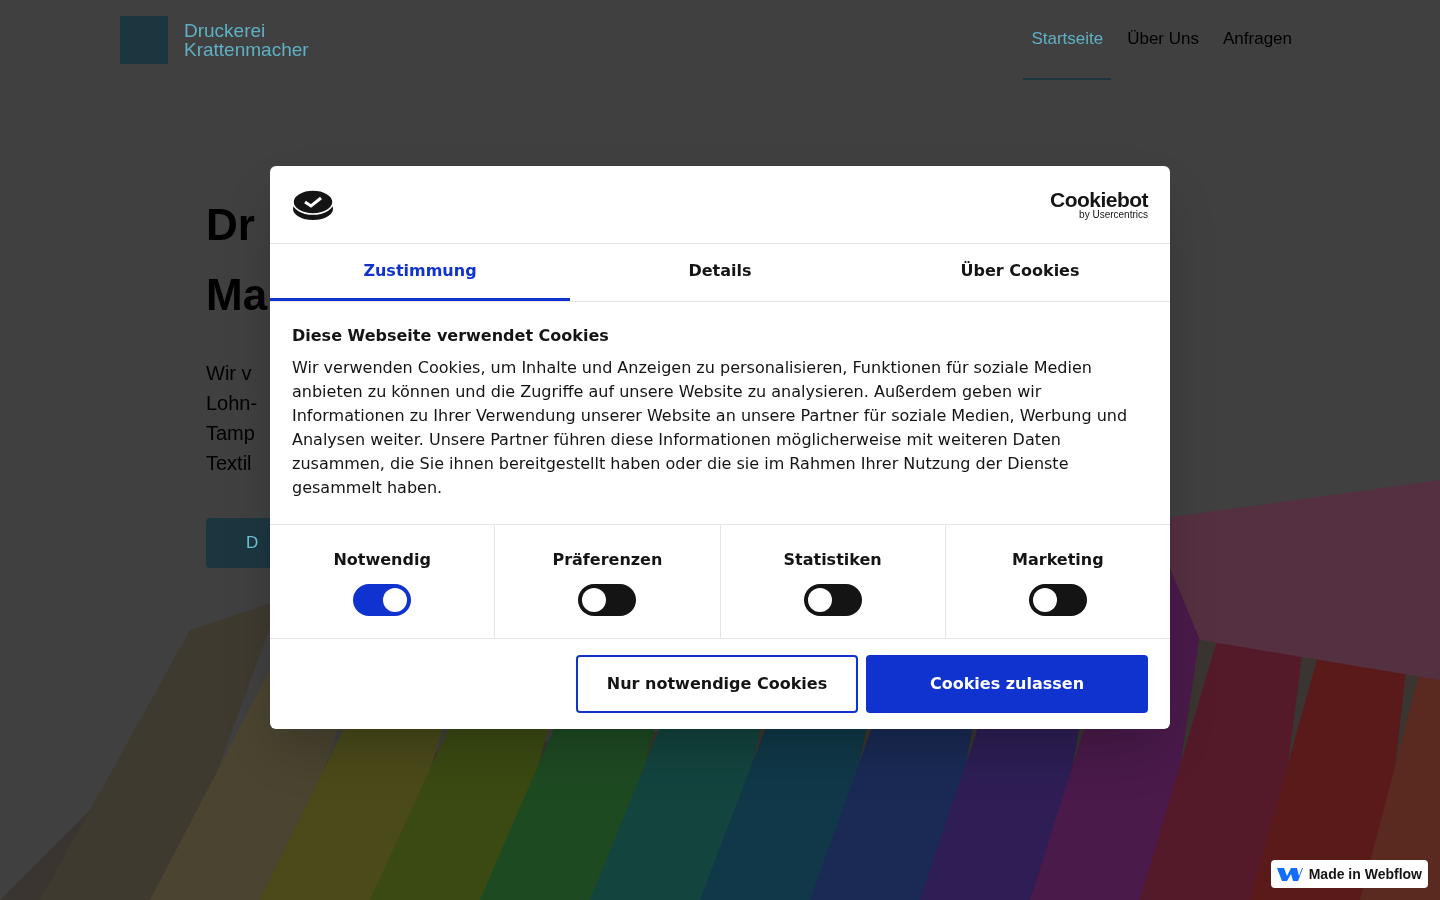 The width and height of the screenshot is (1440, 900). Describe the element at coordinates (717, 684) in the screenshot. I see `dialog-button: Nur notwendige Cookies` at that location.